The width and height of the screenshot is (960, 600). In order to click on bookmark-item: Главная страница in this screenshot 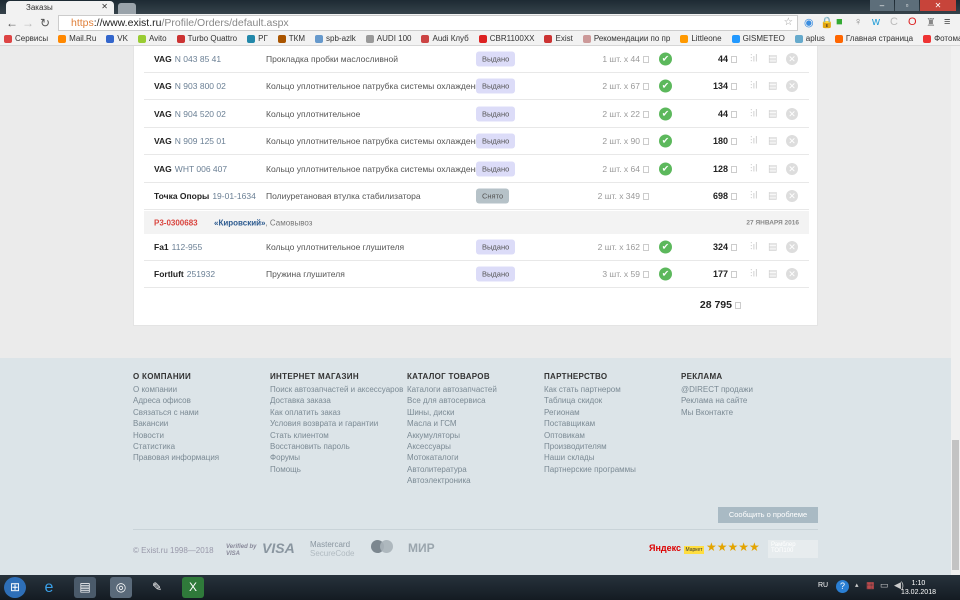, I will do `click(873, 38)`.